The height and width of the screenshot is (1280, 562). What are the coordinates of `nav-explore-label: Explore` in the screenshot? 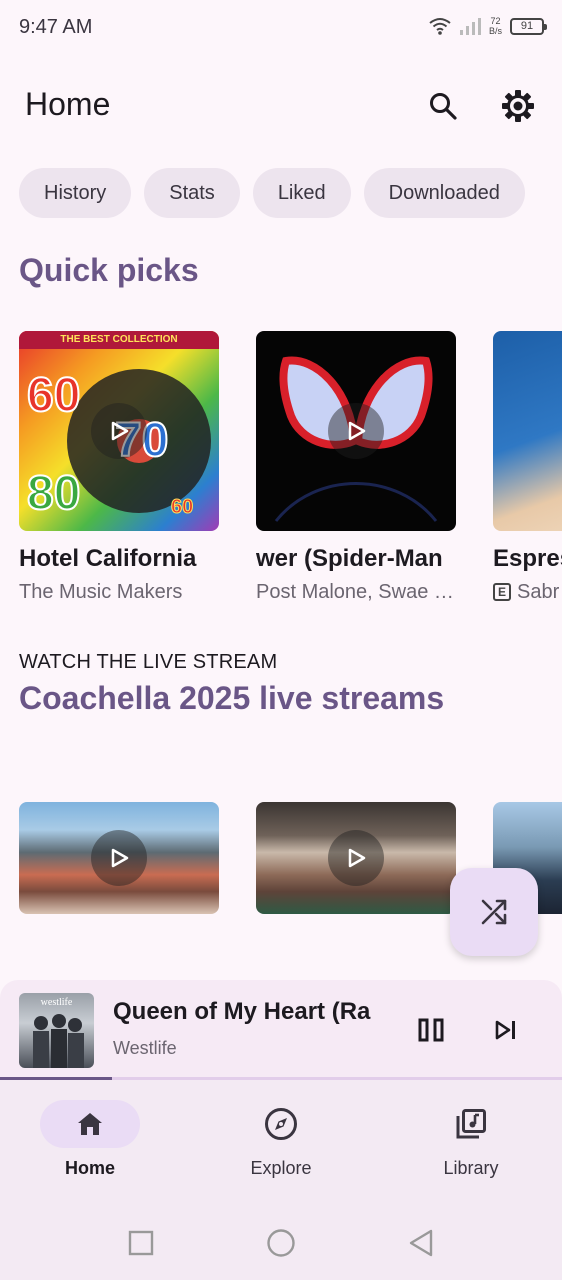 It's located at (281, 1168).